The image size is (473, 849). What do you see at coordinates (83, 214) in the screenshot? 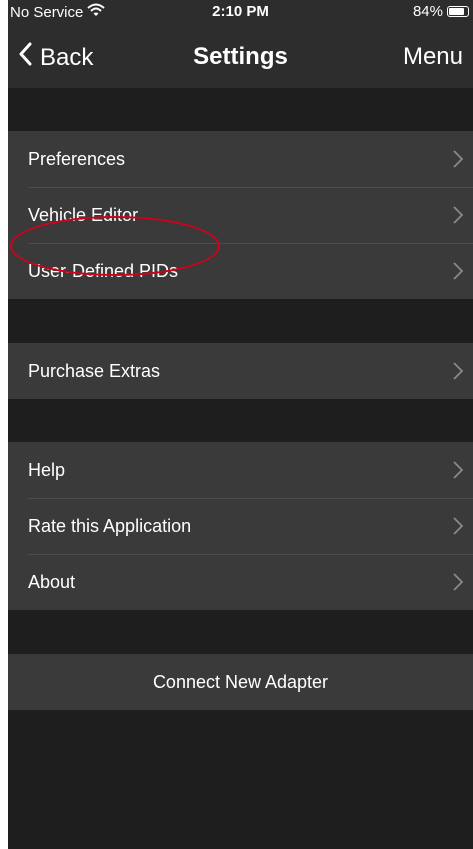
I see `row-label: Vehicle Editor` at bounding box center [83, 214].